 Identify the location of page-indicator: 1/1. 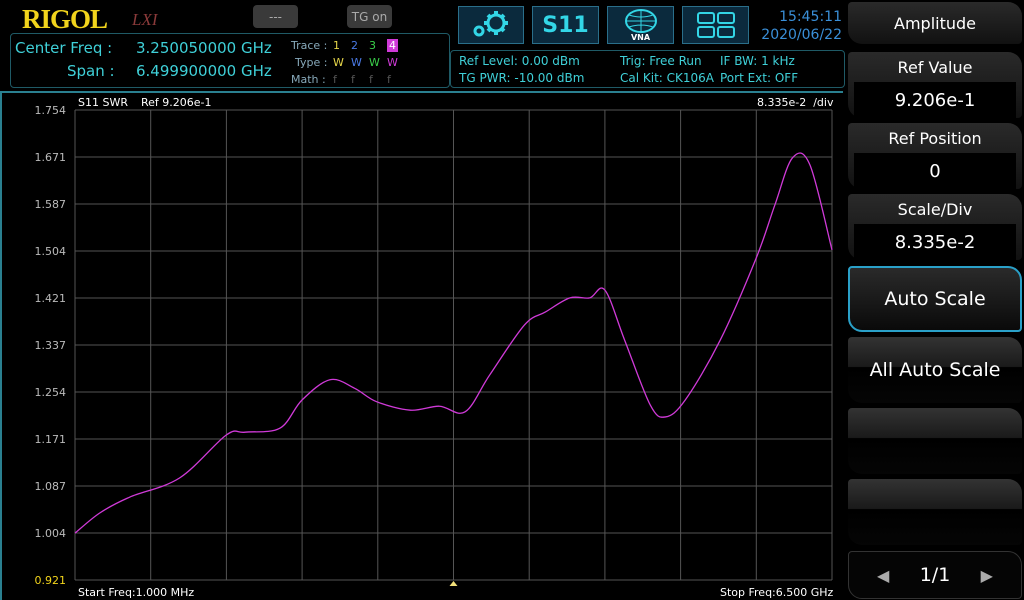
(935, 575).